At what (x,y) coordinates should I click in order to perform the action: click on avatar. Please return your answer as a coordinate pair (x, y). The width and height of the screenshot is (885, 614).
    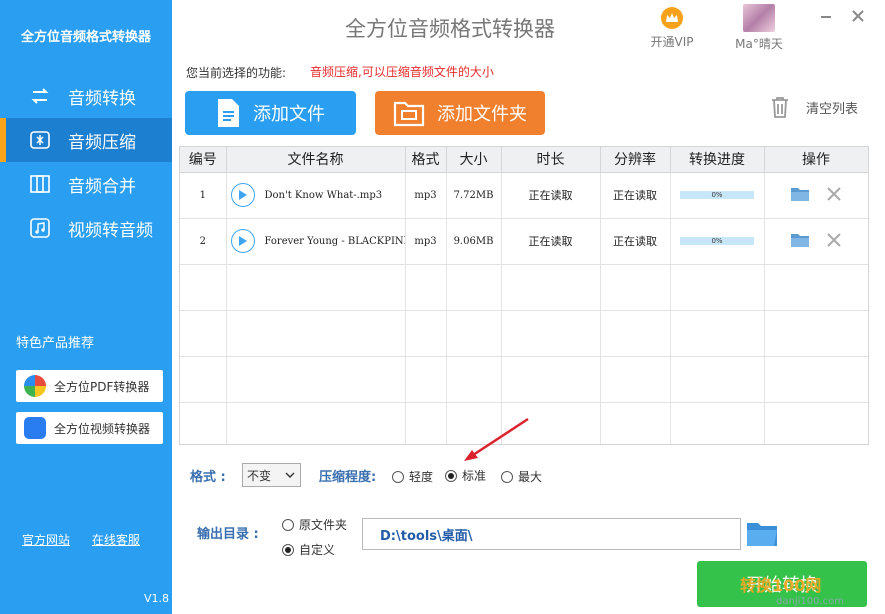
    Looking at the image, I should click on (759, 18).